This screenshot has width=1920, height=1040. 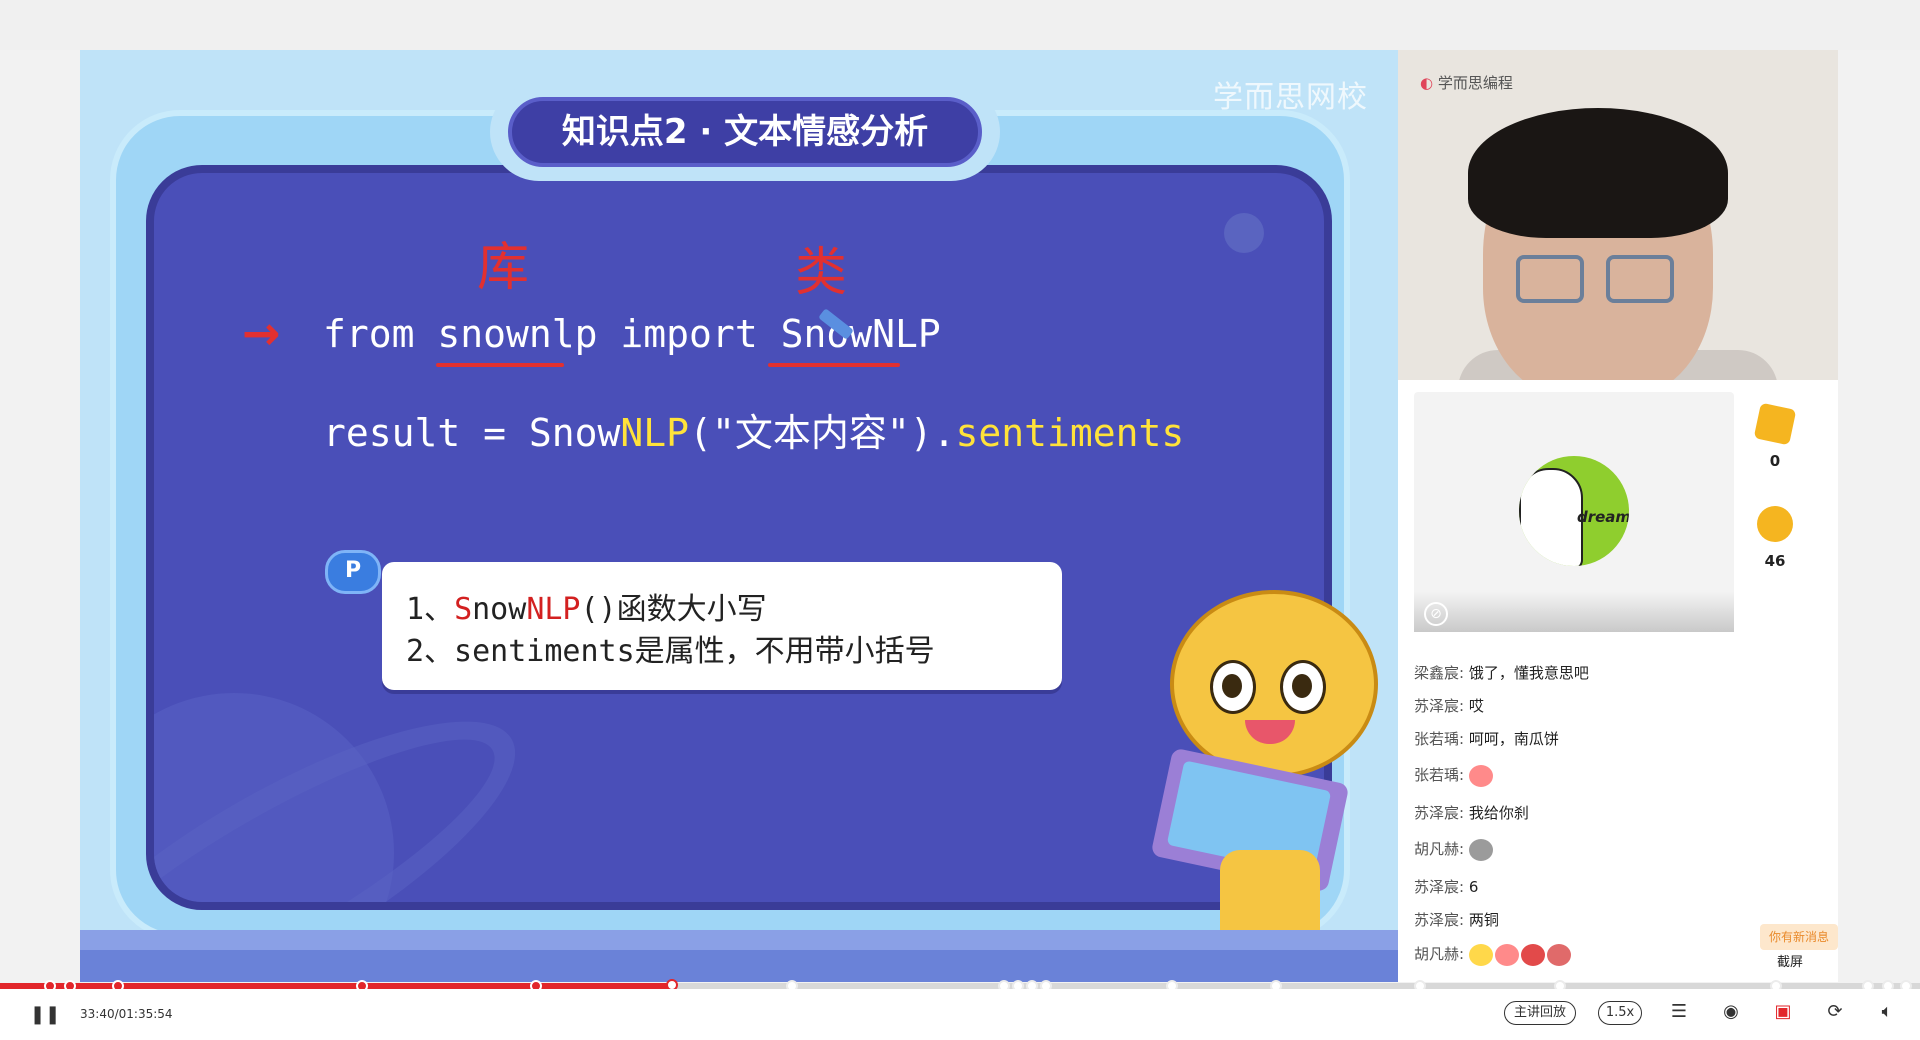 I want to click on list-icon: ☰, so click(x=1679, y=1012).